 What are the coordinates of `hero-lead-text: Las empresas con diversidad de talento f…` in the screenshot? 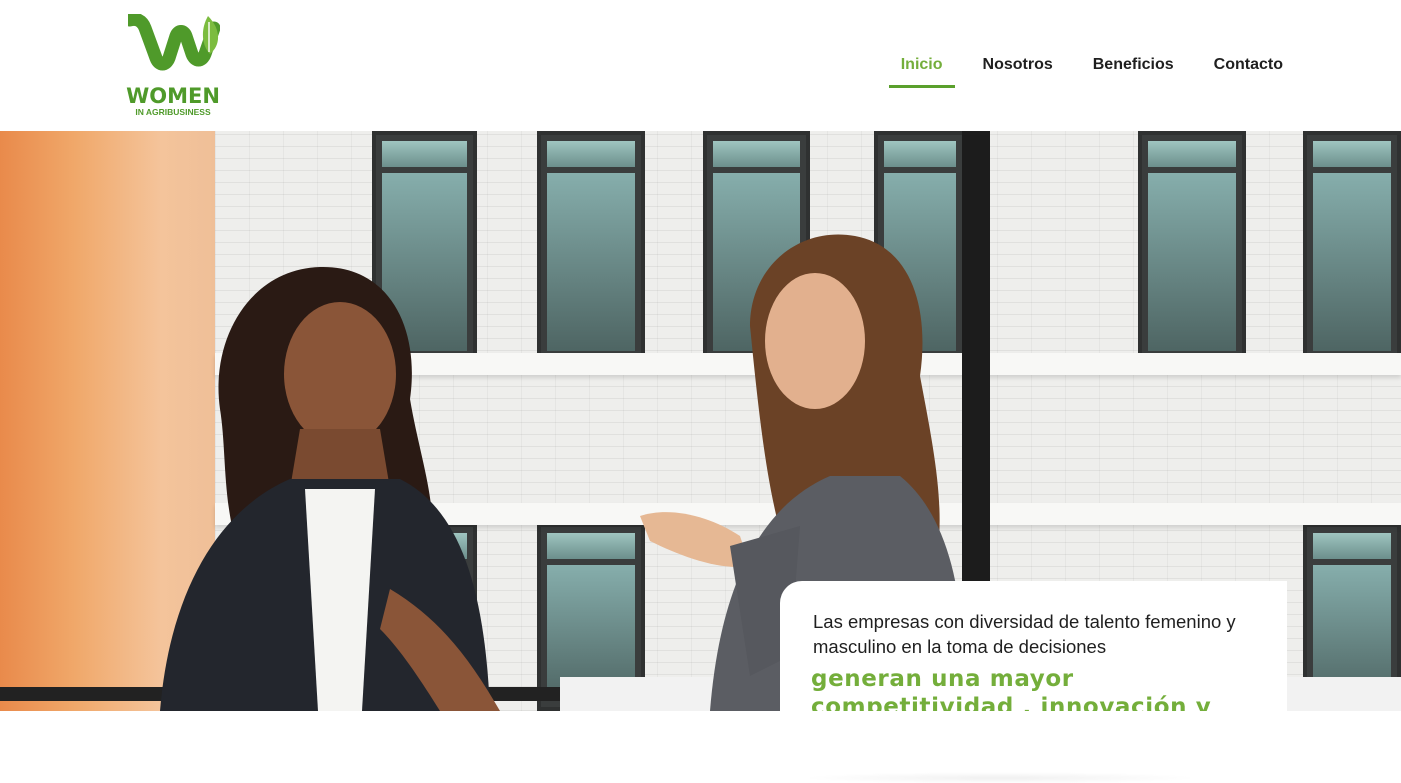 It's located at (1024, 634).